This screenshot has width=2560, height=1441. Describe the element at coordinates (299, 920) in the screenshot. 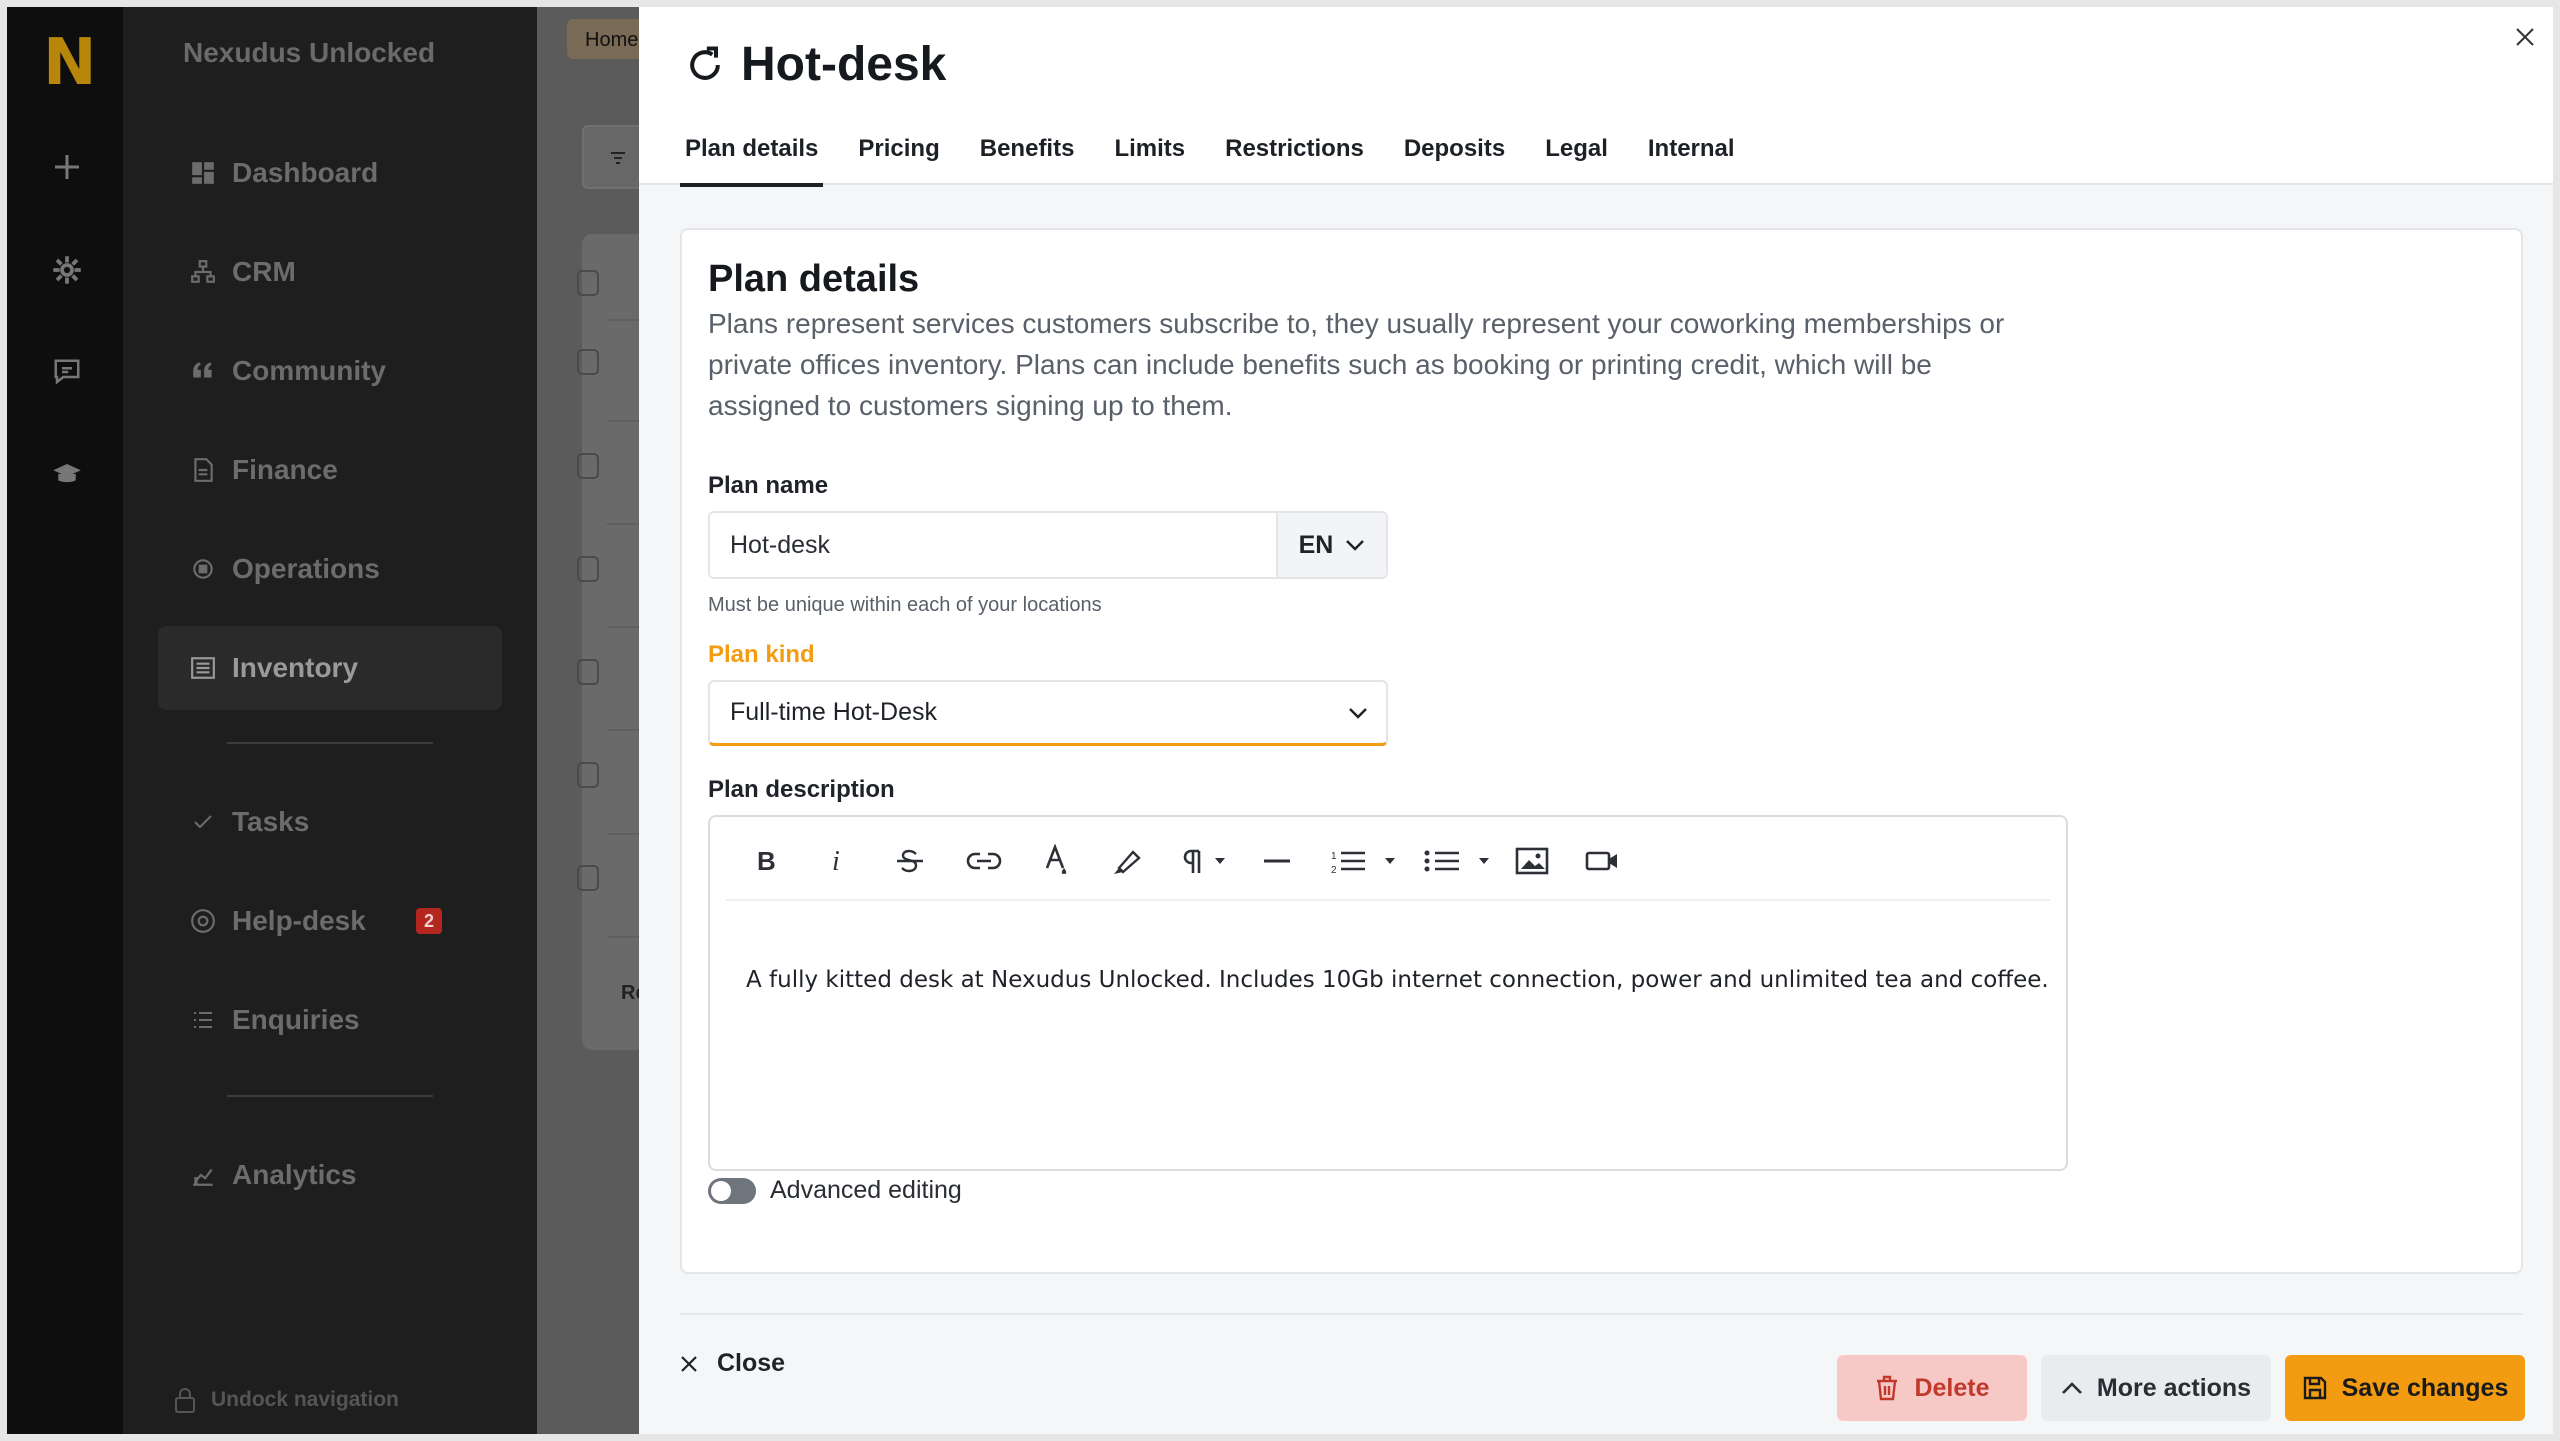

I see `sidebar-item-label: Help-desk` at that location.